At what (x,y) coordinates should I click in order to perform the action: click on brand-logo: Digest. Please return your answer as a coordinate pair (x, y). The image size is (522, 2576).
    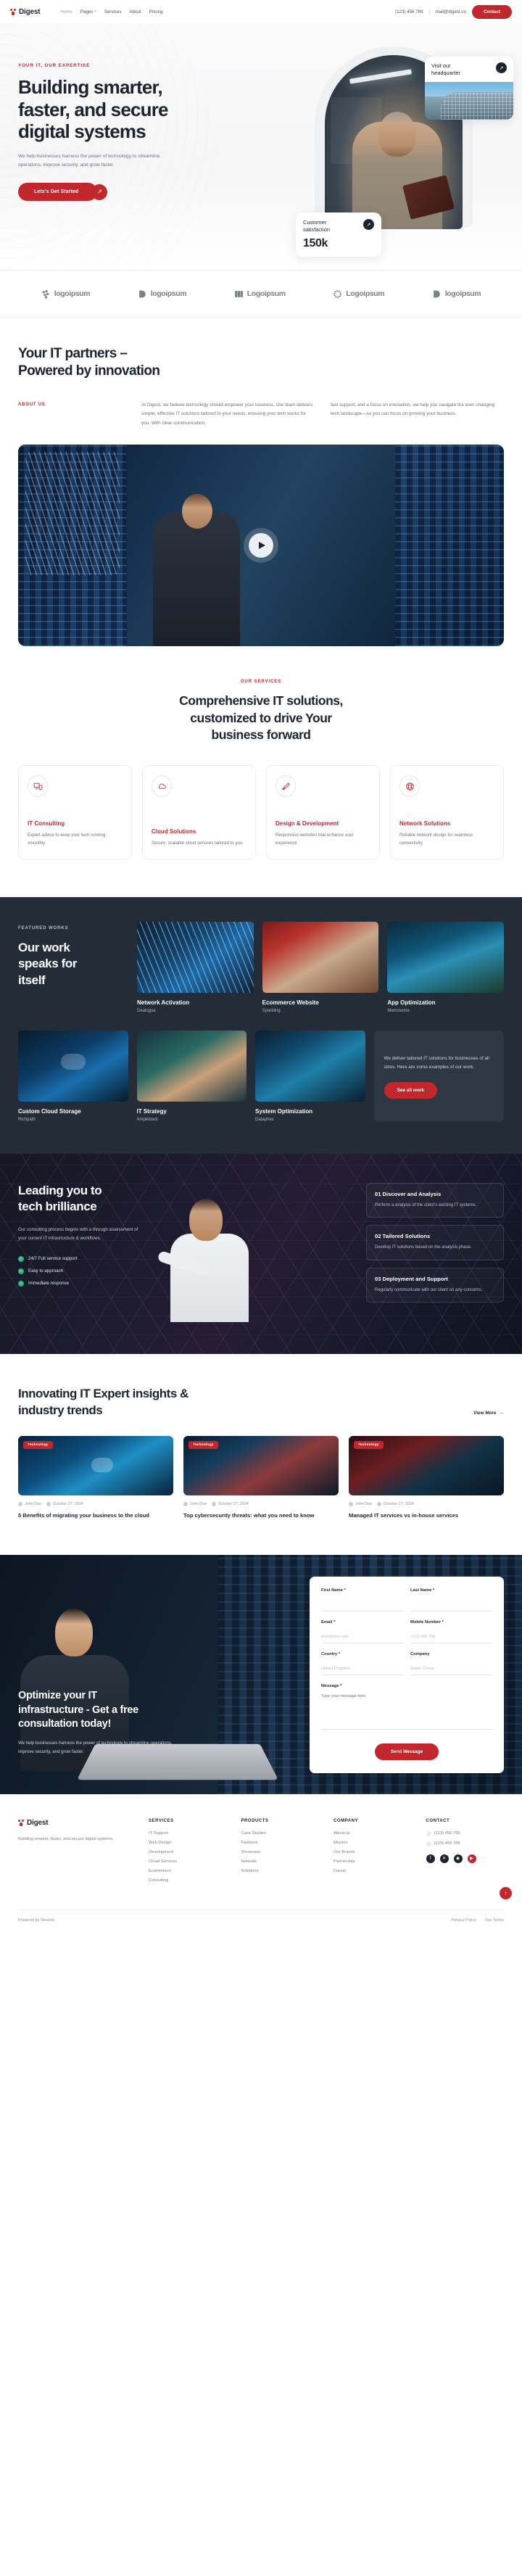
    Looking at the image, I should click on (26, 12).